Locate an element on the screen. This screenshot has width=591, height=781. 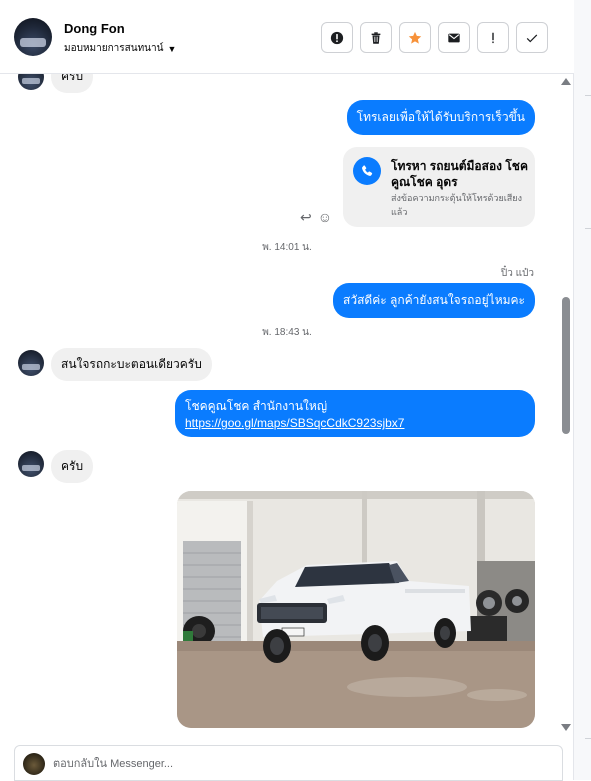
scroll-thumb is located at coordinates (566, 365).